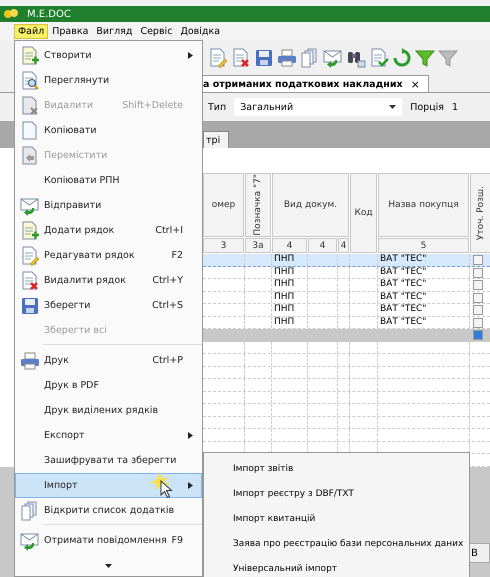 Image resolution: width=490 pixels, height=577 pixels. Describe the element at coordinates (423, 245) in the screenshot. I see `column-number: 5` at that location.